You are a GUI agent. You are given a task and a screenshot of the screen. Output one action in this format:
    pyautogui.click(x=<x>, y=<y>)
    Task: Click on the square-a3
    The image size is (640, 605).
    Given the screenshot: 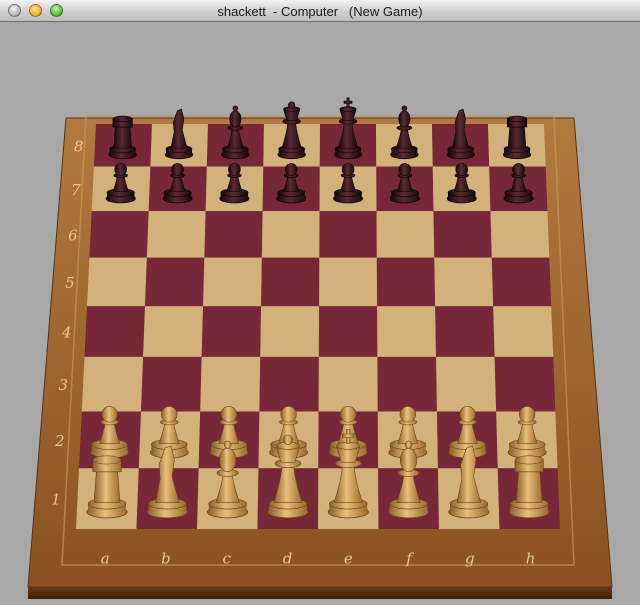 What is the action you would take?
    pyautogui.click(x=112, y=384)
    